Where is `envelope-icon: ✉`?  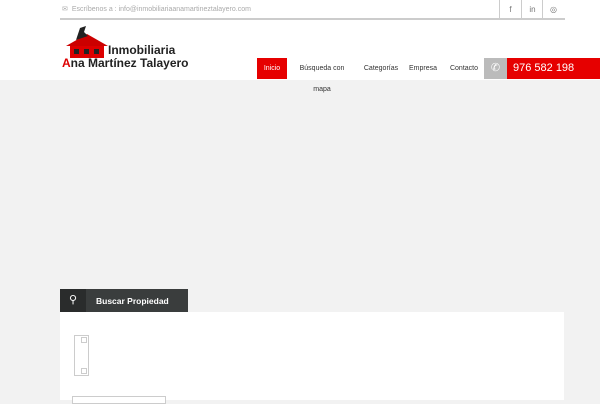
envelope-icon: ✉ is located at coordinates (65, 9).